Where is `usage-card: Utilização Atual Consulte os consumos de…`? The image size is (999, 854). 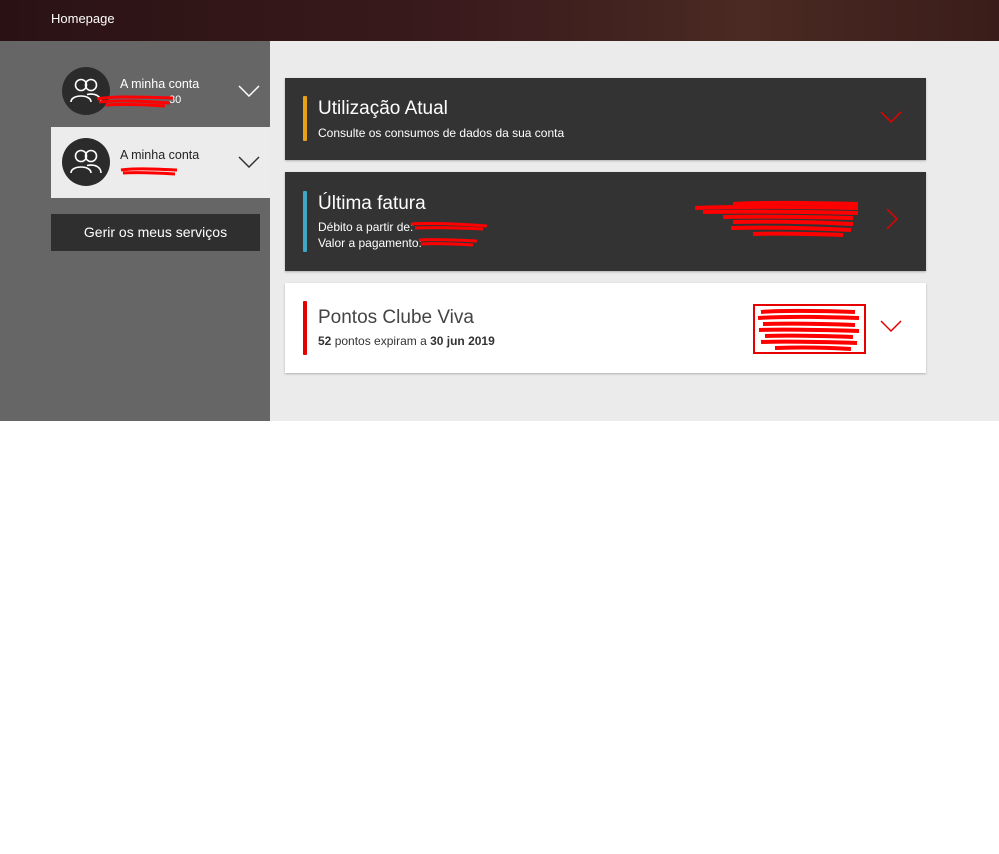
usage-card: Utilização Atual Consulte os consumos de… is located at coordinates (605, 119).